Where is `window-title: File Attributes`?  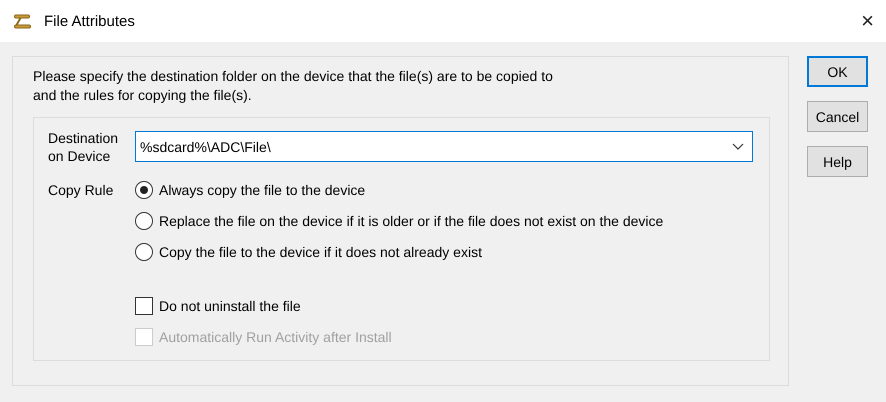 window-title: File Attributes is located at coordinates (90, 21).